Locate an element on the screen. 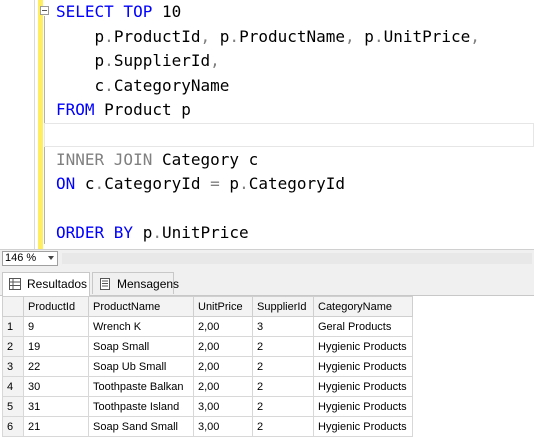 Image resolution: width=534 pixels, height=437 pixels. tab-results-label: Resultados is located at coordinates (57, 284).